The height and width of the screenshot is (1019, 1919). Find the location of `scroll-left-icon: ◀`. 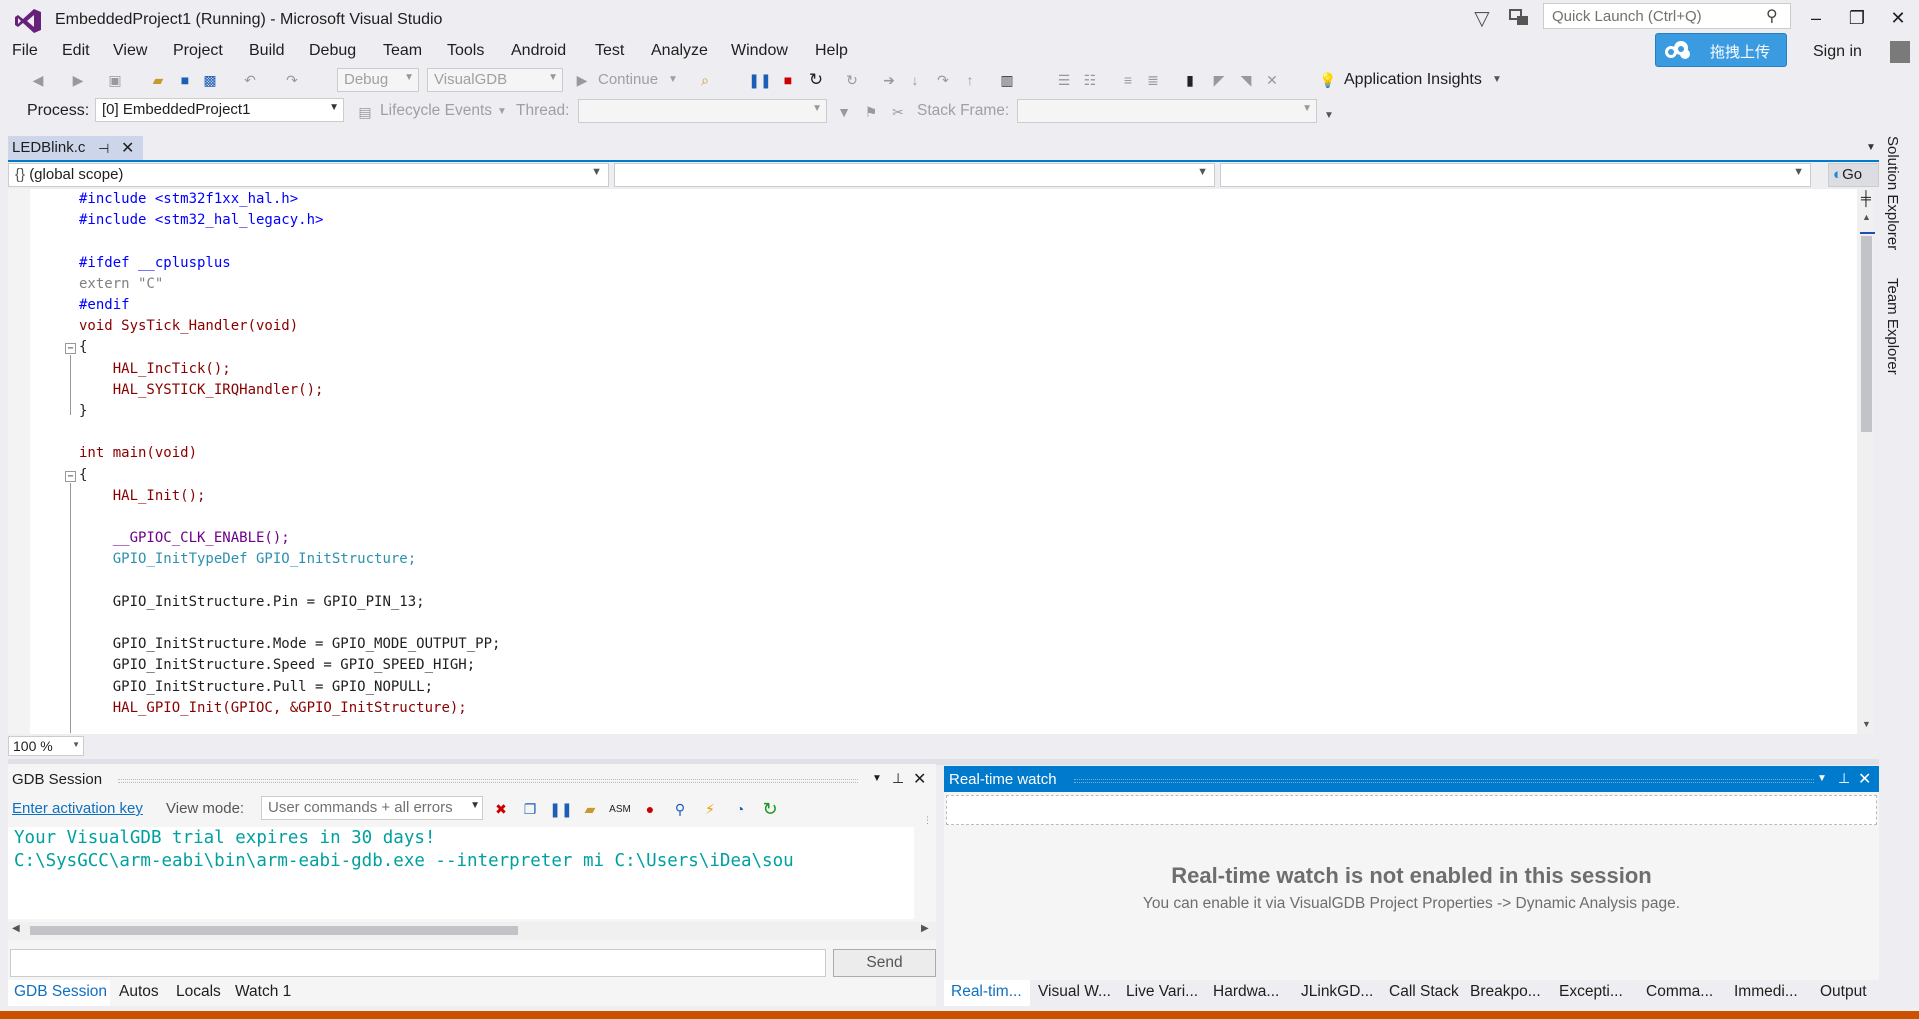

scroll-left-icon: ◀ is located at coordinates (16, 928).